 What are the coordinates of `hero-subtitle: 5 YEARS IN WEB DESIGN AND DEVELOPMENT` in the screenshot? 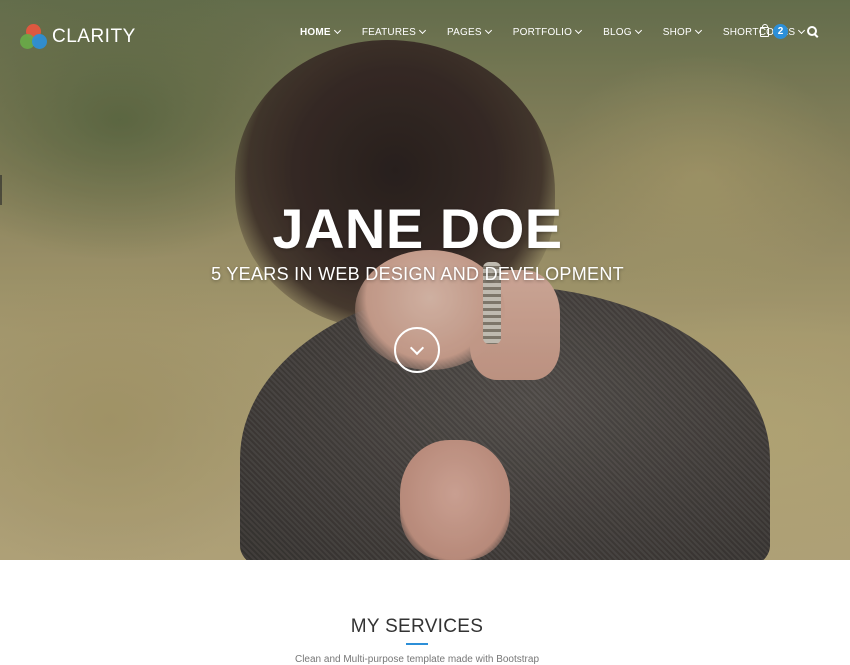 It's located at (417, 274).